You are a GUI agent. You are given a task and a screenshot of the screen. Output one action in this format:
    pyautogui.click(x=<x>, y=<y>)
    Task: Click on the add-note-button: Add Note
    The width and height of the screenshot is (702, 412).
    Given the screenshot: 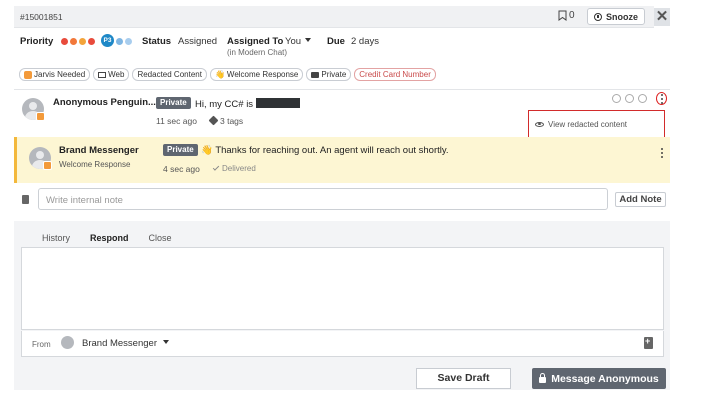 What is the action you would take?
    pyautogui.click(x=640, y=199)
    